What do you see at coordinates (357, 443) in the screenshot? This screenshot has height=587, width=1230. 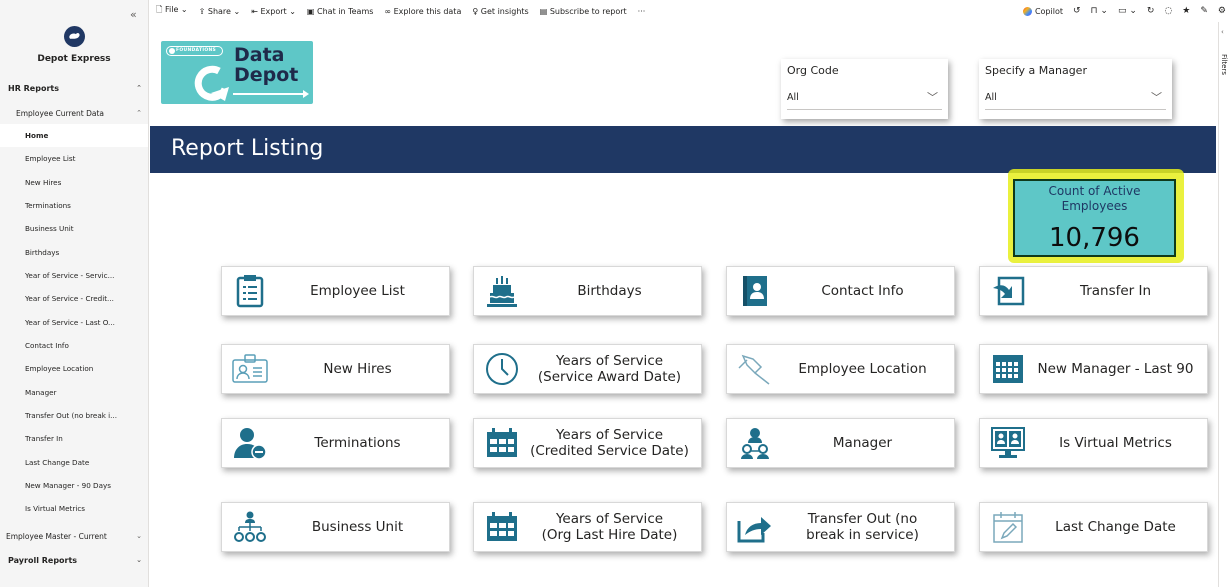 I see `tile-label: Terminations` at bounding box center [357, 443].